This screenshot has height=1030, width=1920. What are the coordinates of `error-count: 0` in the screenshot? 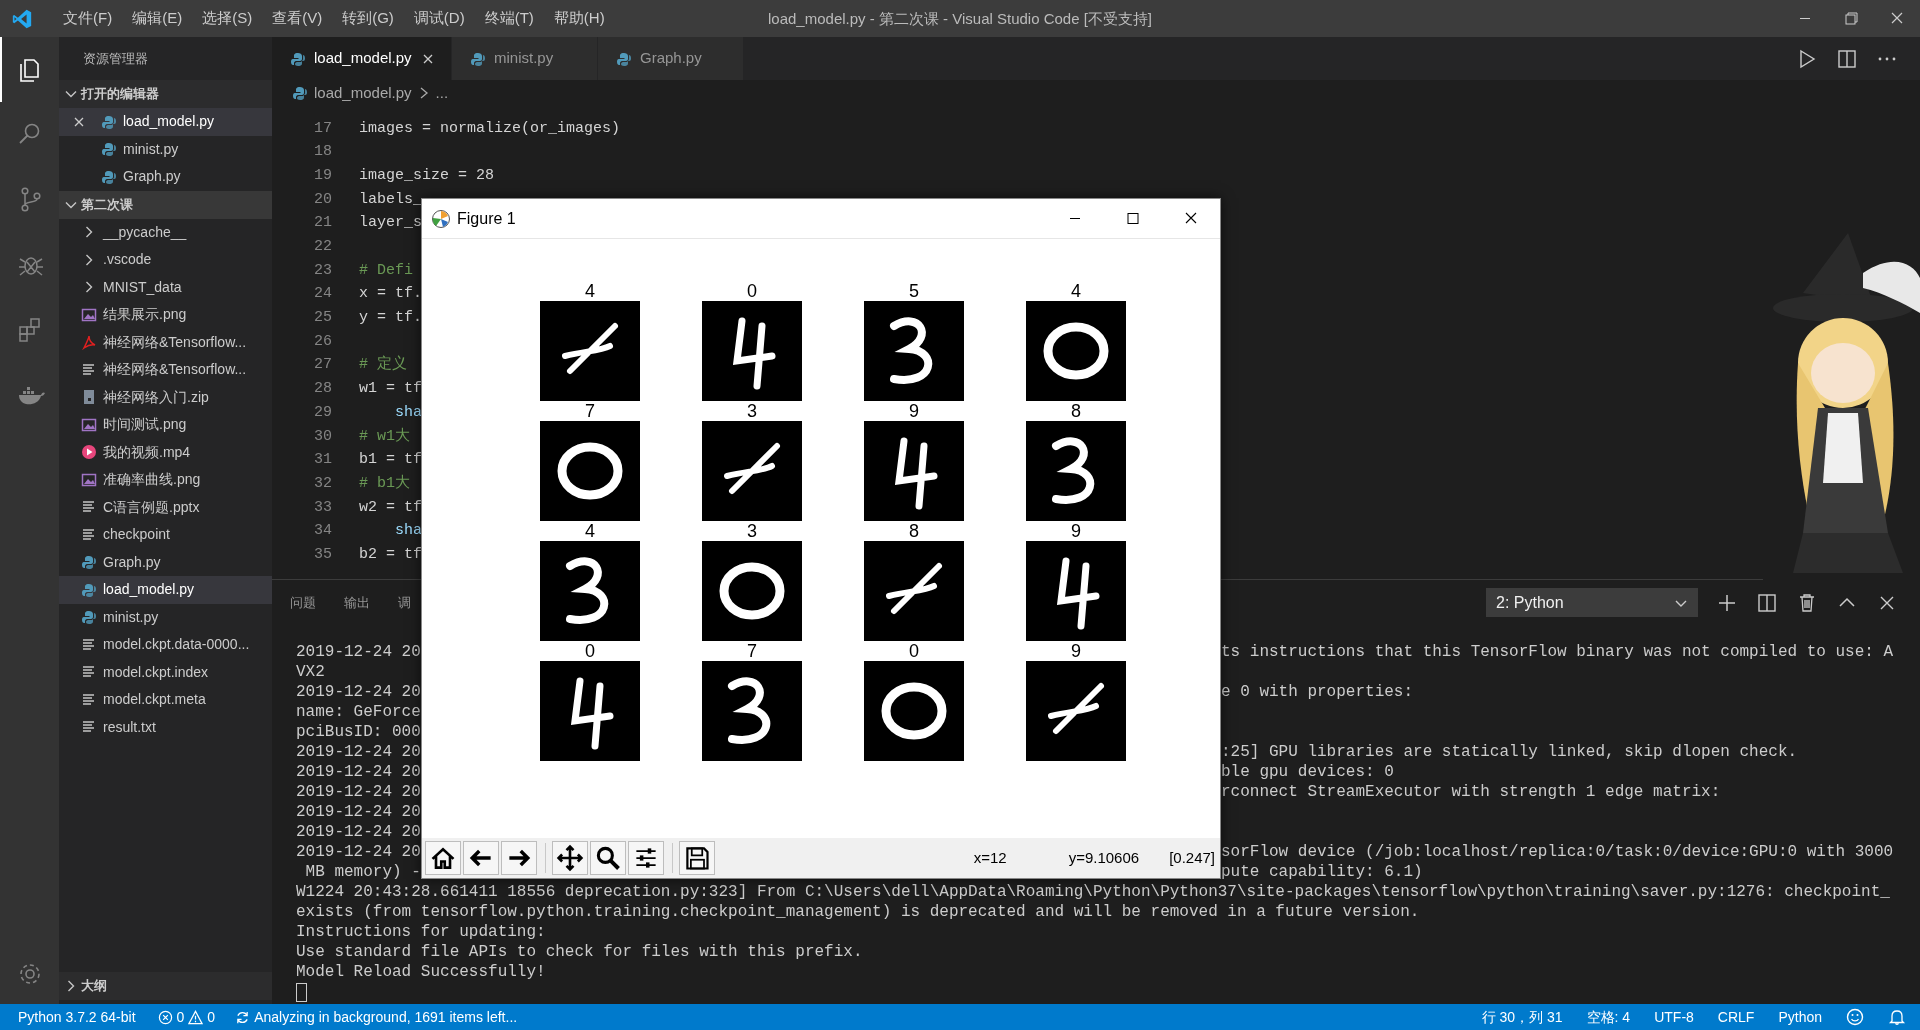 It's located at (180, 1017).